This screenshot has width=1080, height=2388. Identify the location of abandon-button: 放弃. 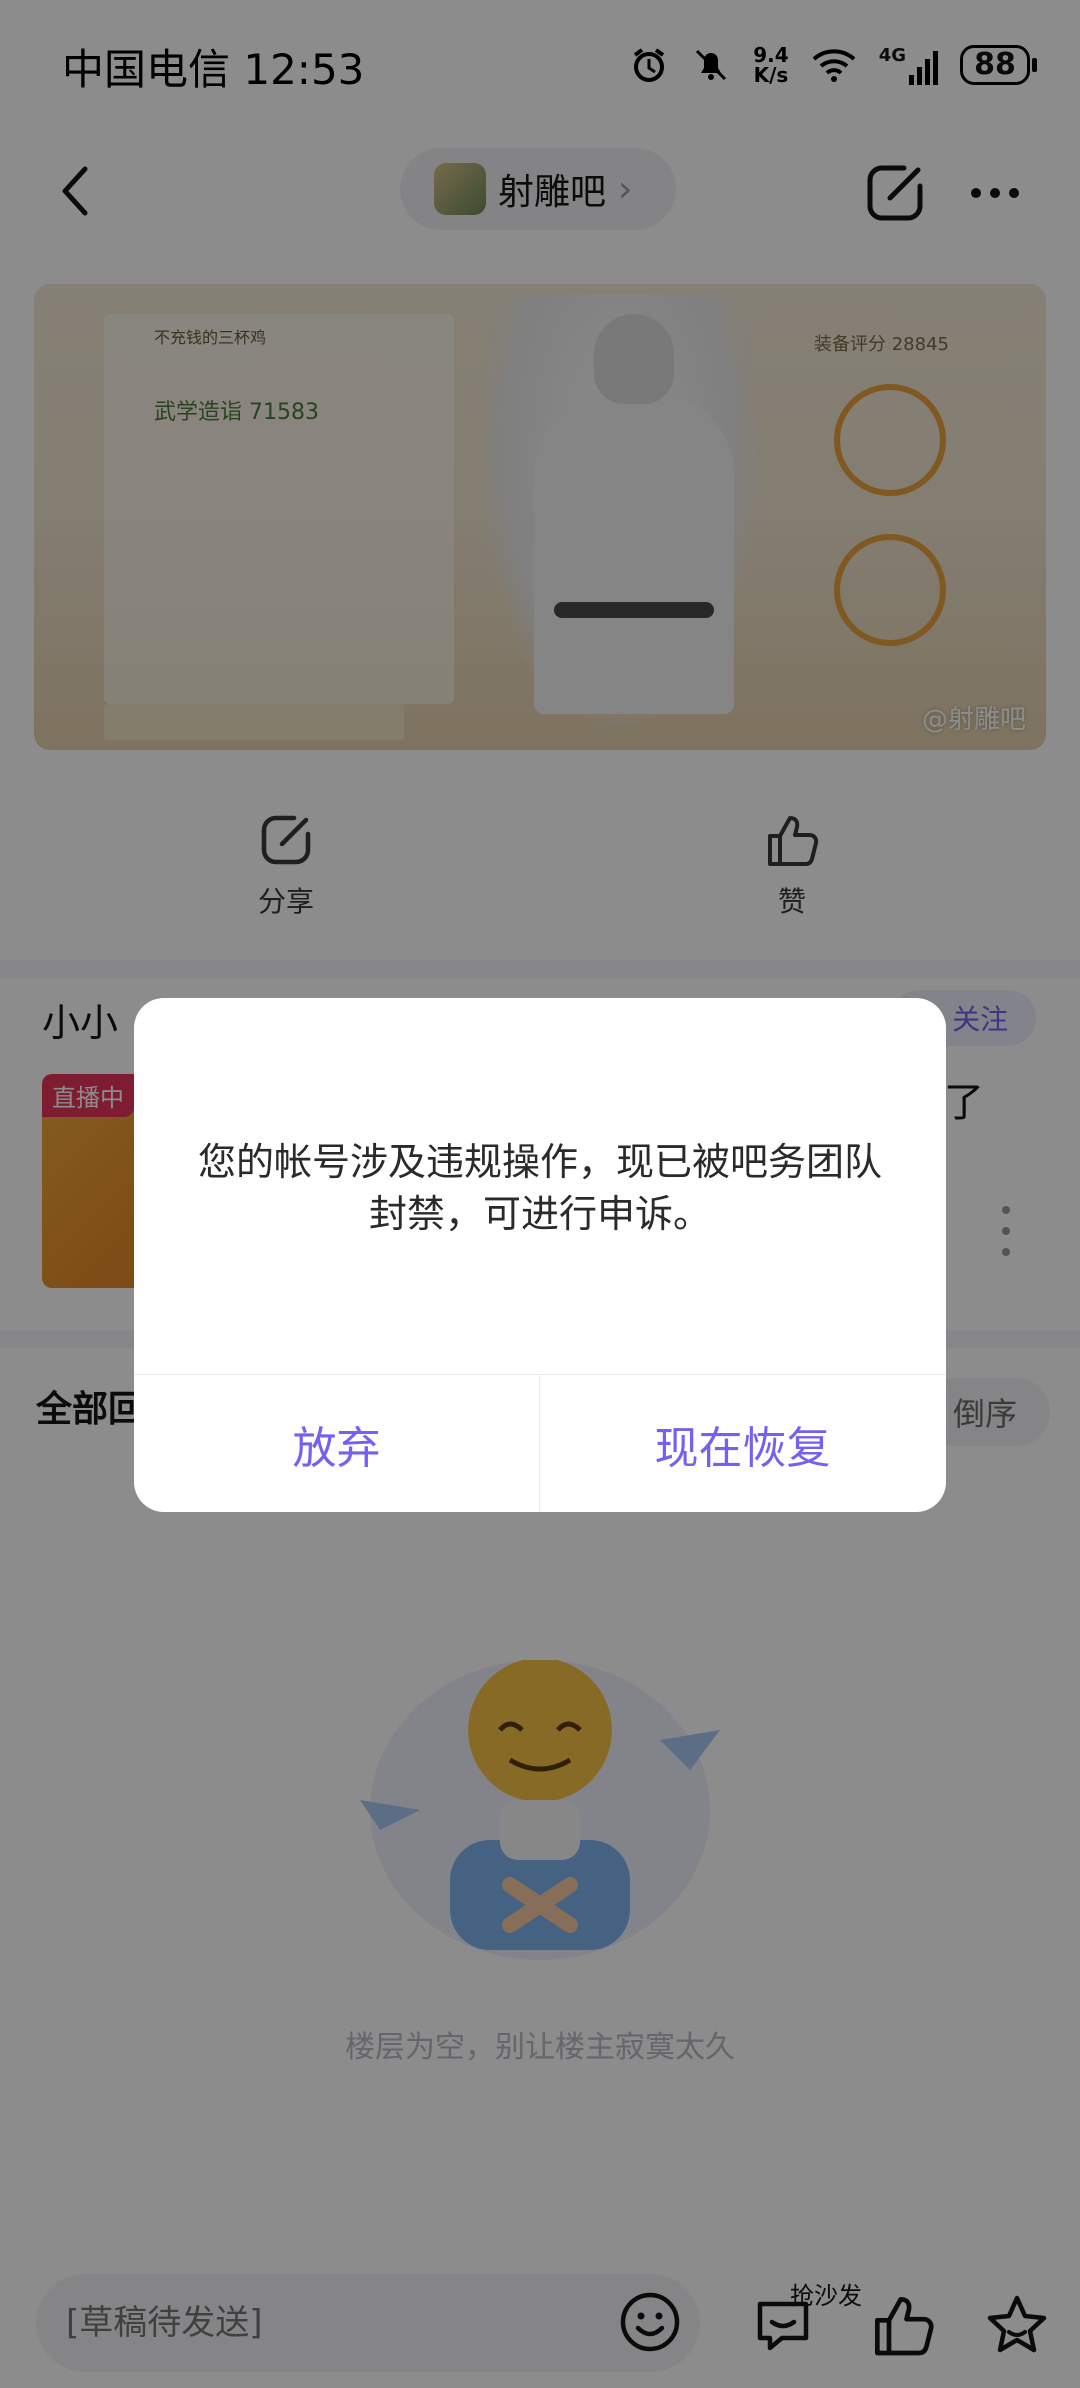
(336, 1443).